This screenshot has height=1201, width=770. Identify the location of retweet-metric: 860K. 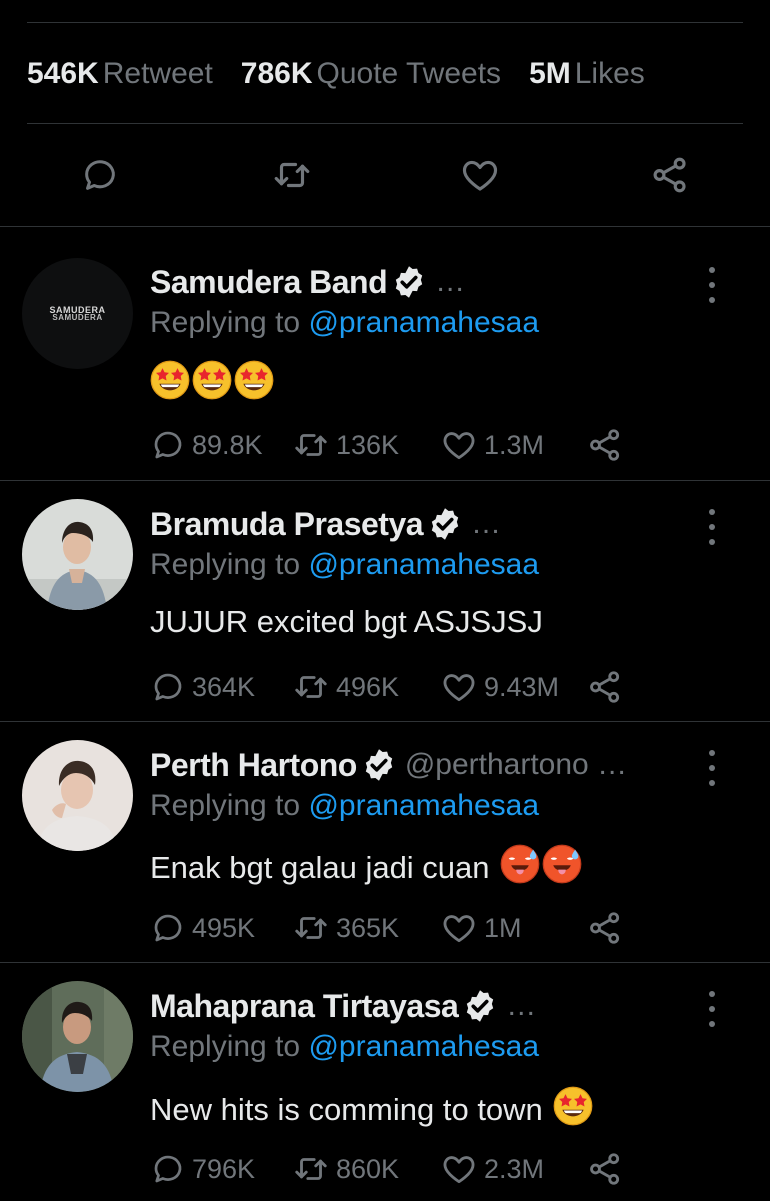
(345, 1169).